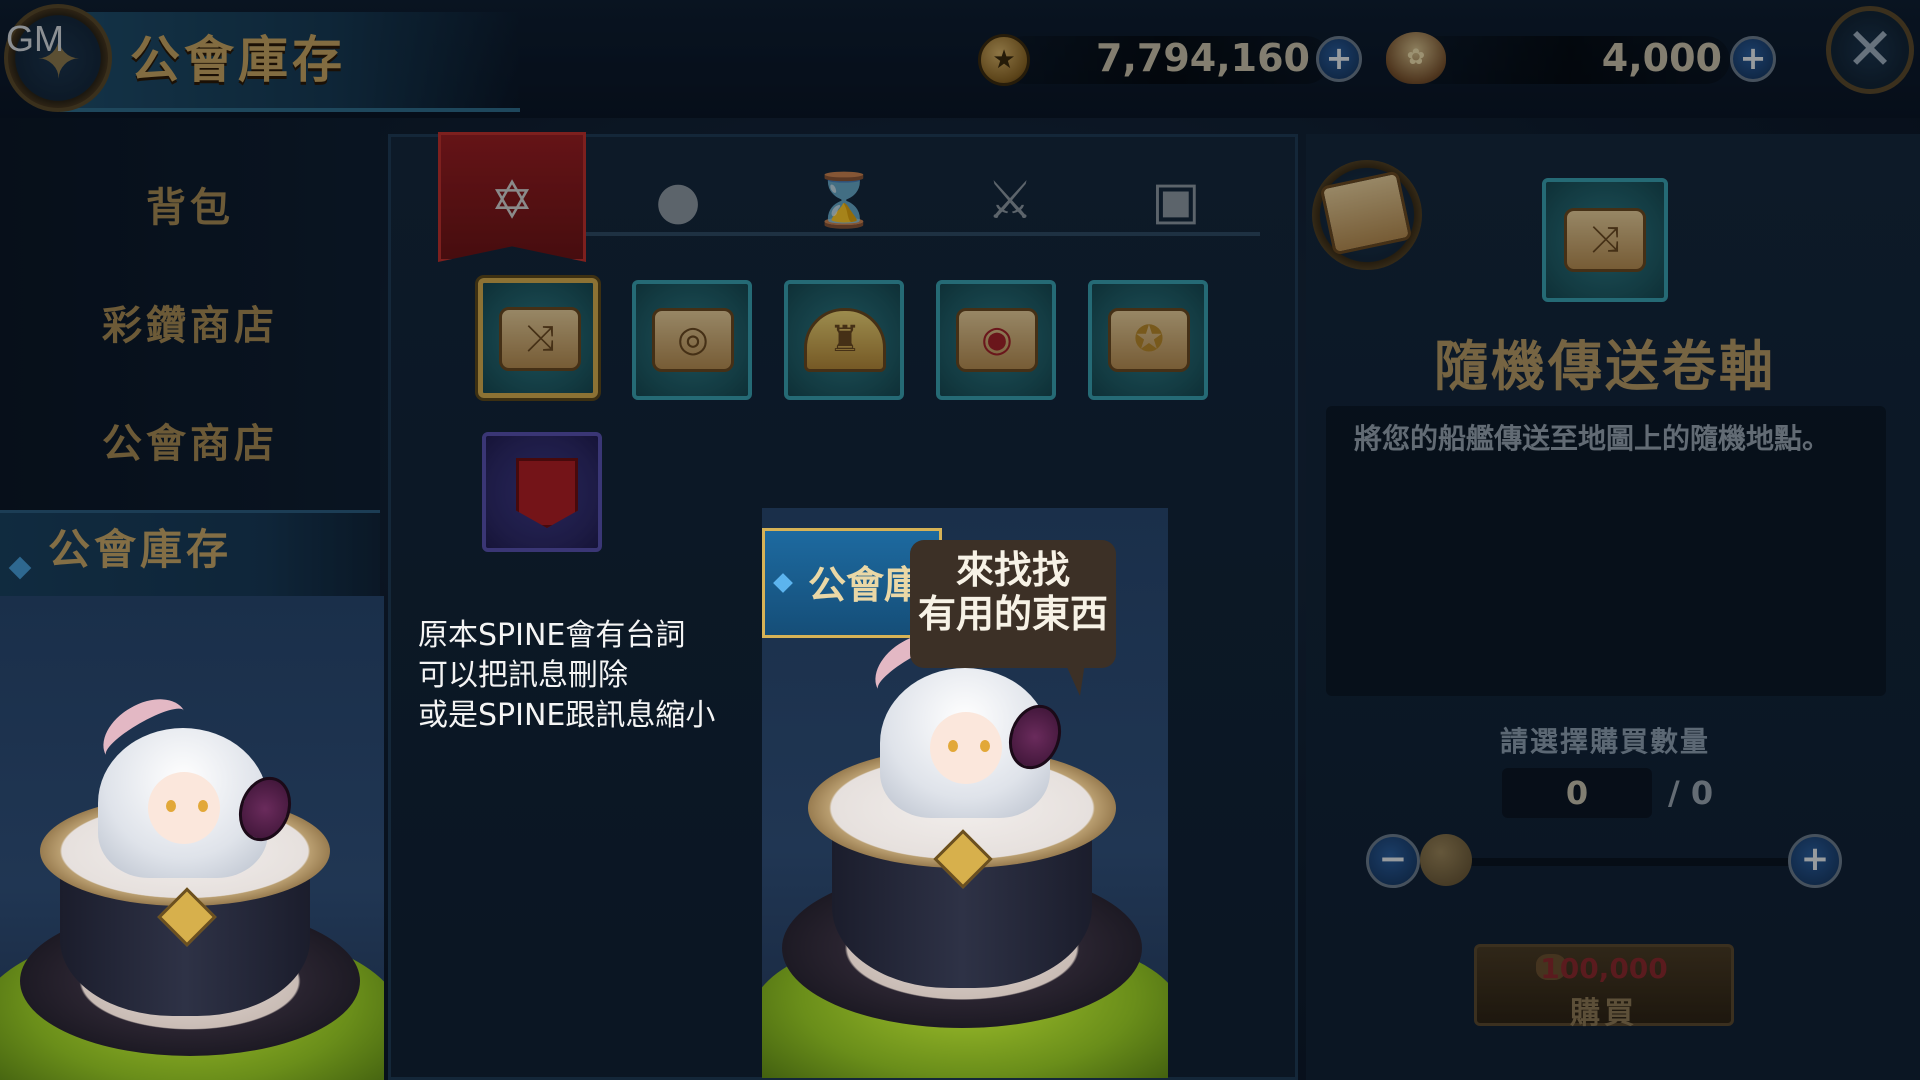 Image resolution: width=1920 pixels, height=1080 pixels. Describe the element at coordinates (1012, 570) in the screenshot. I see `speech-line: 來找找` at that location.